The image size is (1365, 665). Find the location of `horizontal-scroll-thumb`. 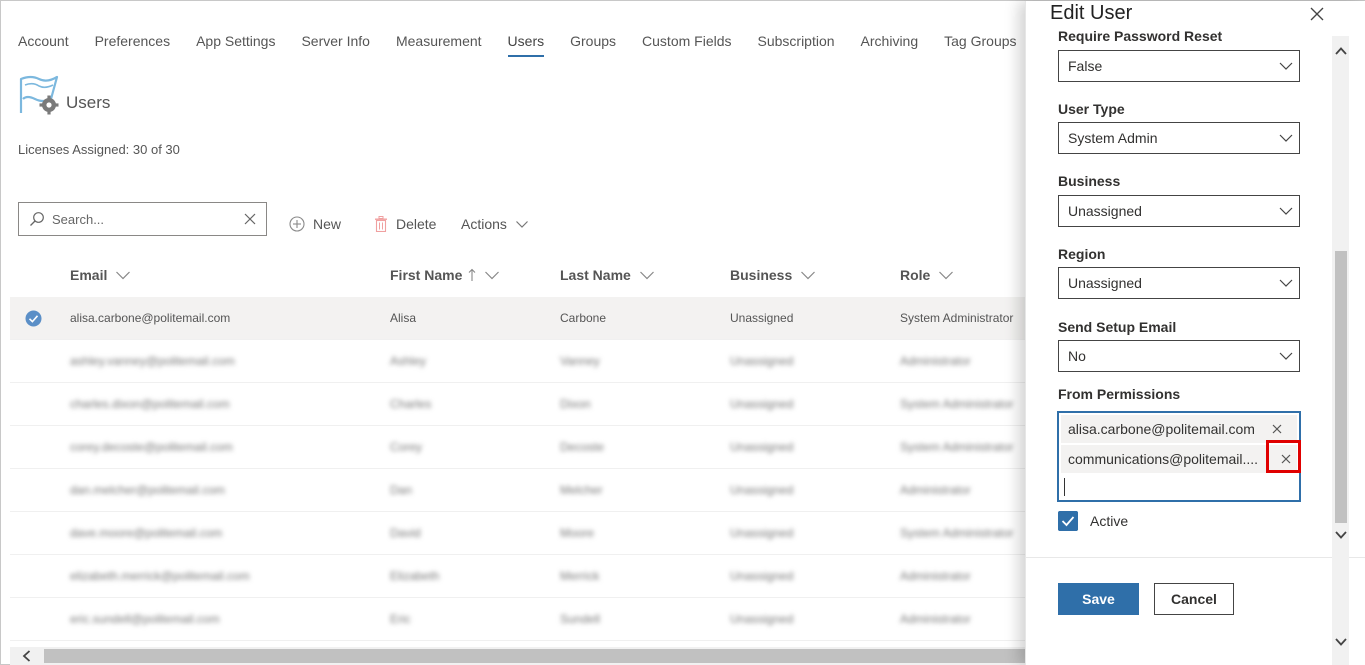

horizontal-scroll-thumb is located at coordinates (535, 656).